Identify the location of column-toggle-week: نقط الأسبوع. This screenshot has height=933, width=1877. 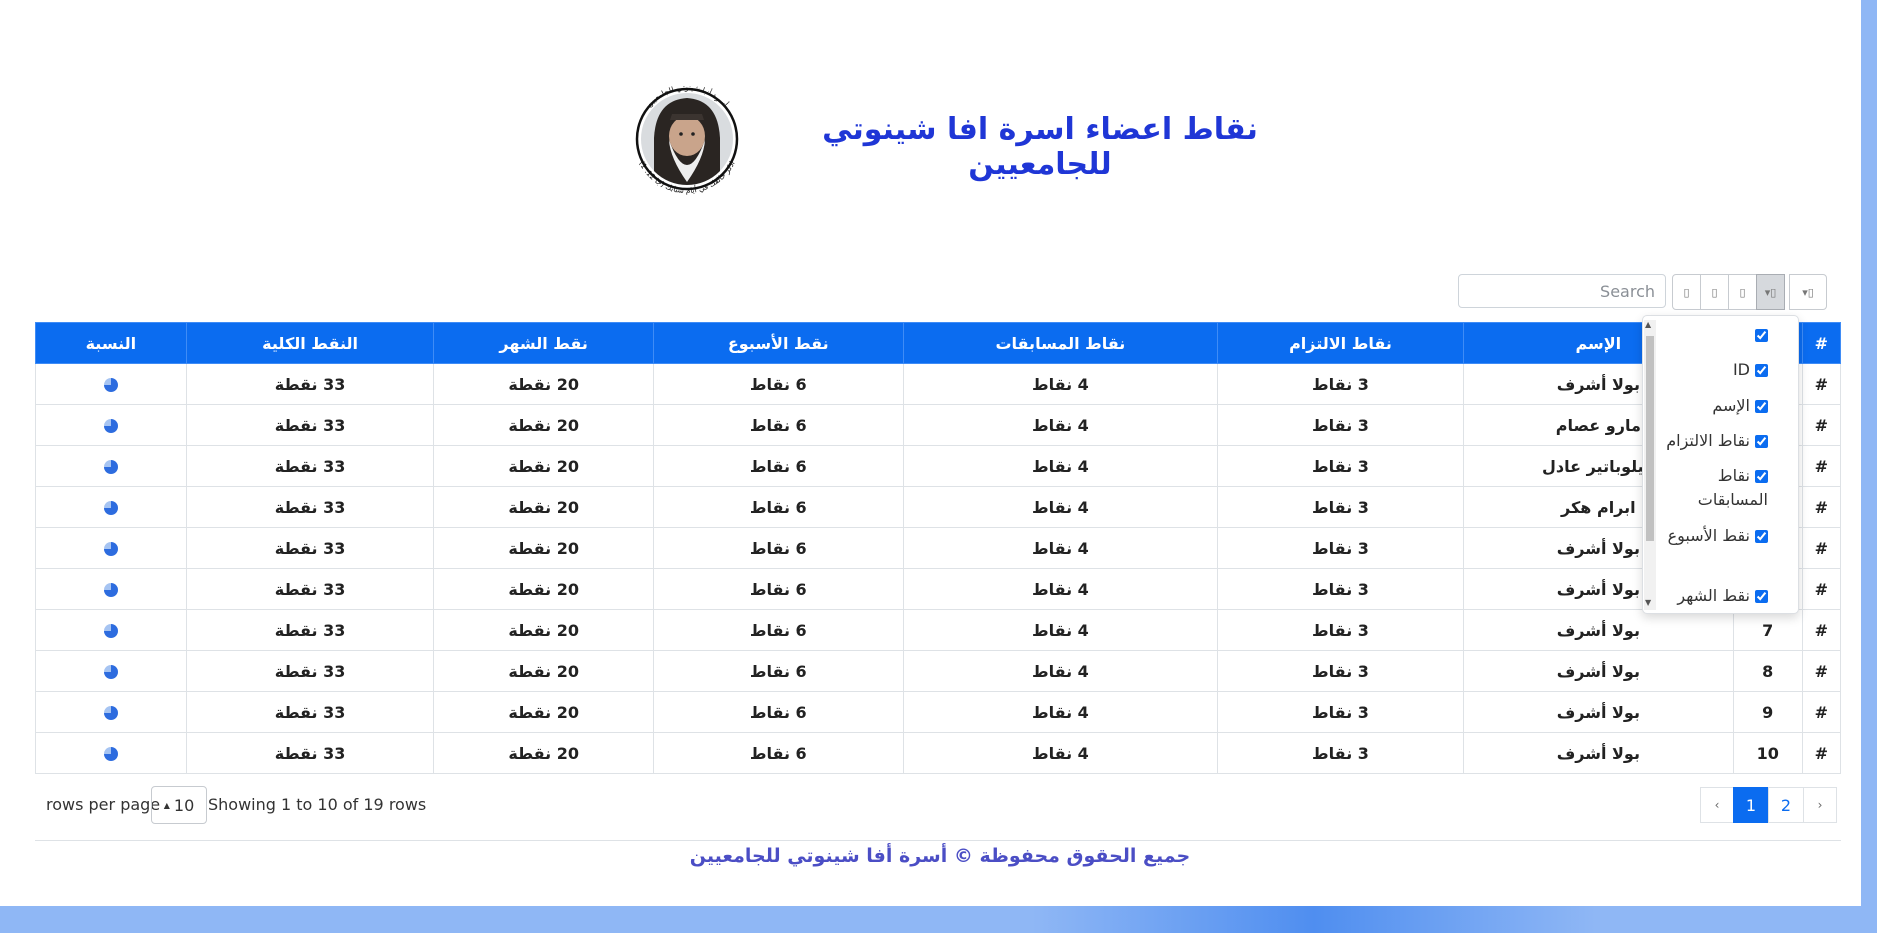
(1709, 536).